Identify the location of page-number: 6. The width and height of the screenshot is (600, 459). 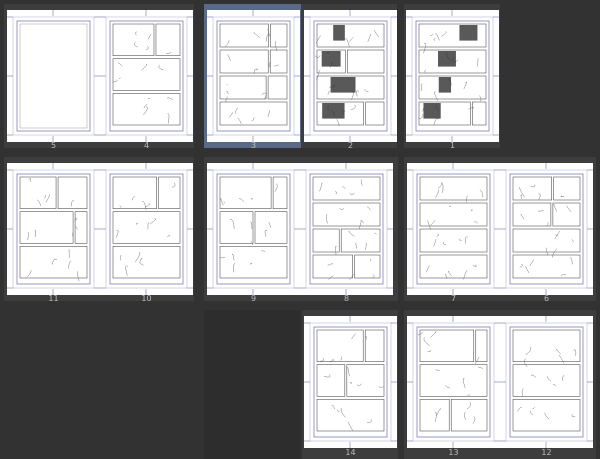
(546, 298).